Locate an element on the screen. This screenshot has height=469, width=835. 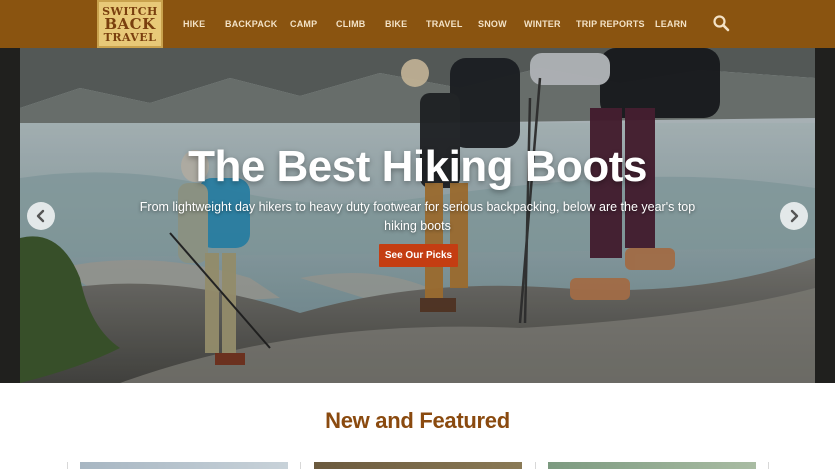
search-icon is located at coordinates (721, 23).